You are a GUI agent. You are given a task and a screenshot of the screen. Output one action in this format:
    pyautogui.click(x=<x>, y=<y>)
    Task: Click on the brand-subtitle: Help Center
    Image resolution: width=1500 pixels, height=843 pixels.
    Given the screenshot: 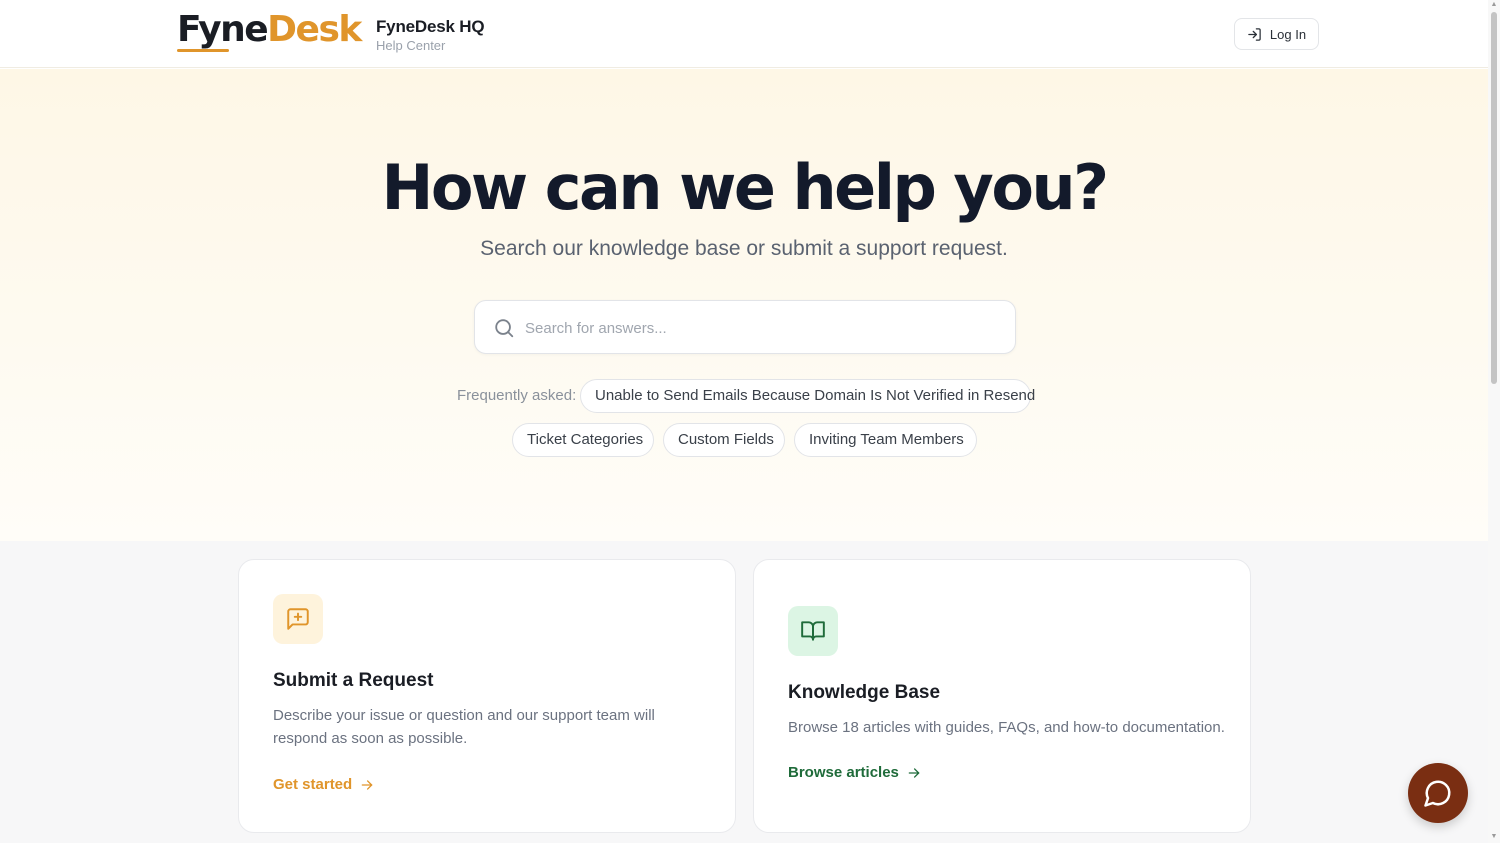 What is the action you would take?
    pyautogui.click(x=411, y=45)
    